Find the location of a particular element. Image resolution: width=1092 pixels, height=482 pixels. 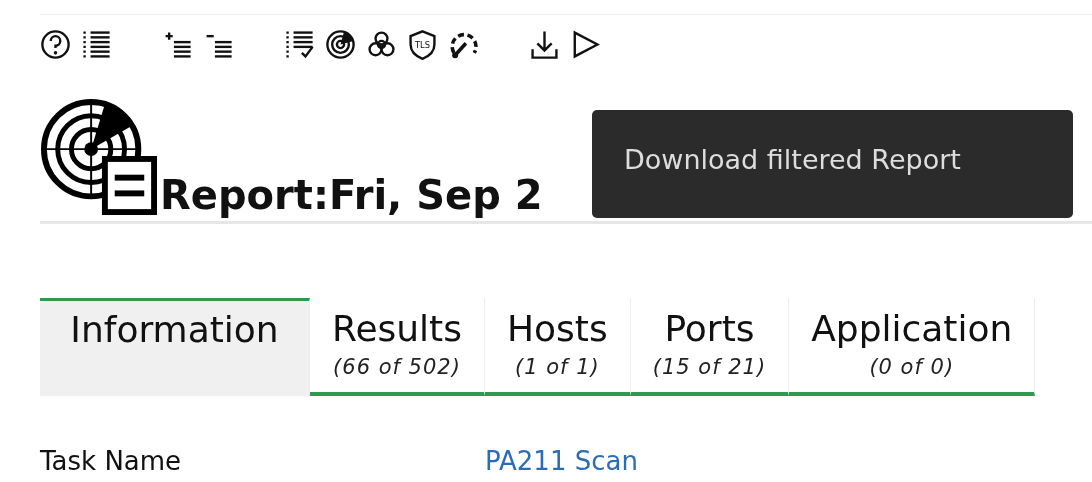

tab: Results (66 of 502) is located at coordinates (397, 347).